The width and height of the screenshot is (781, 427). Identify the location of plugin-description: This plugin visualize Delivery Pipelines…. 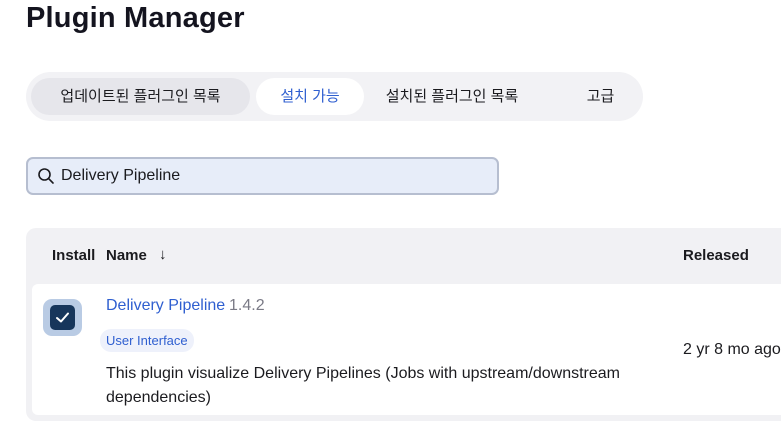
(363, 385).